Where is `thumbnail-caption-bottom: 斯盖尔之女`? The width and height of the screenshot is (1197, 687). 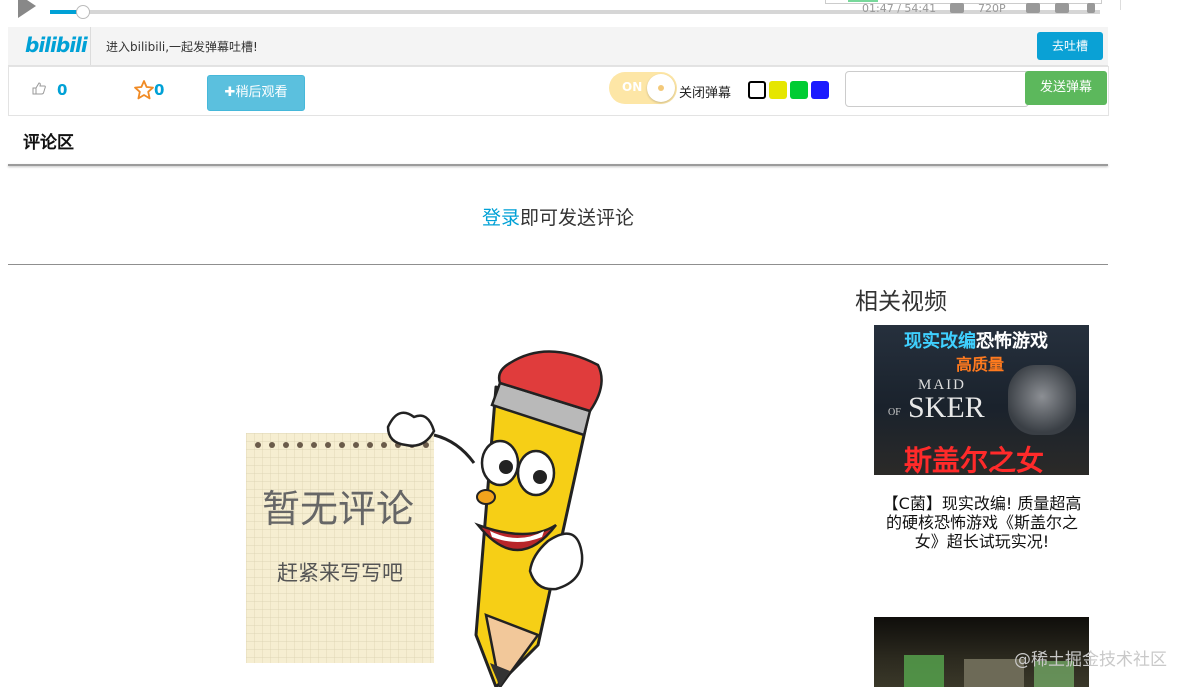
thumbnail-caption-bottom: 斯盖尔之女 is located at coordinates (974, 459).